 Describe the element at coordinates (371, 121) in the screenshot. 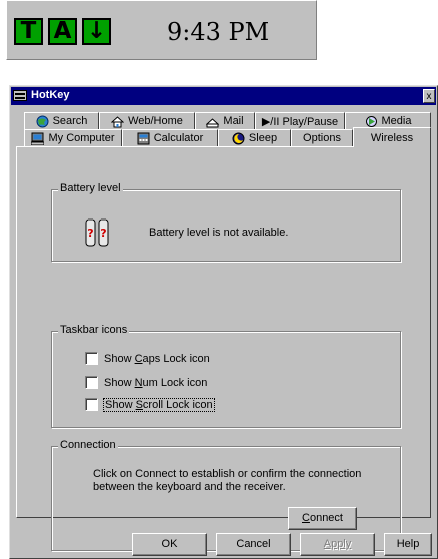

I see `media-icon` at that location.